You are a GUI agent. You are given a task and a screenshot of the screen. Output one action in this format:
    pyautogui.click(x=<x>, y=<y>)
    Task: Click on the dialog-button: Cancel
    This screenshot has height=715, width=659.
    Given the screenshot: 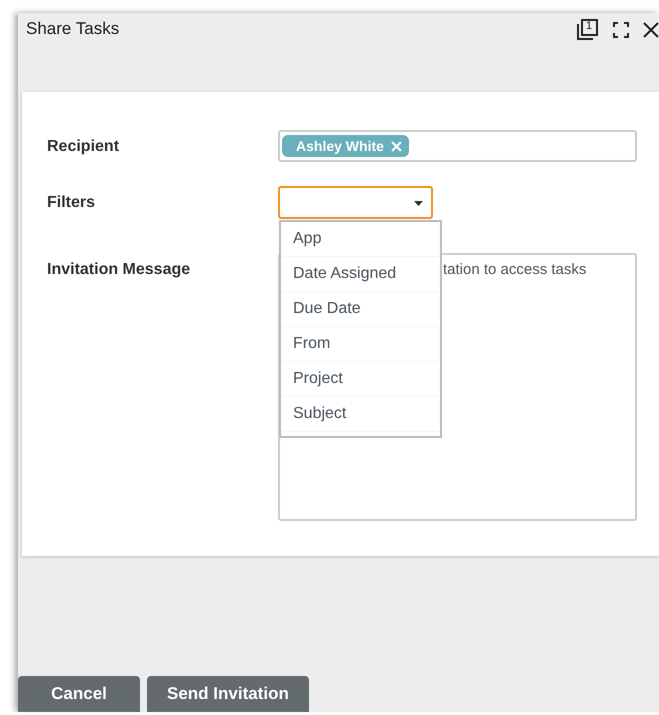 What is the action you would take?
    pyautogui.click(x=79, y=694)
    